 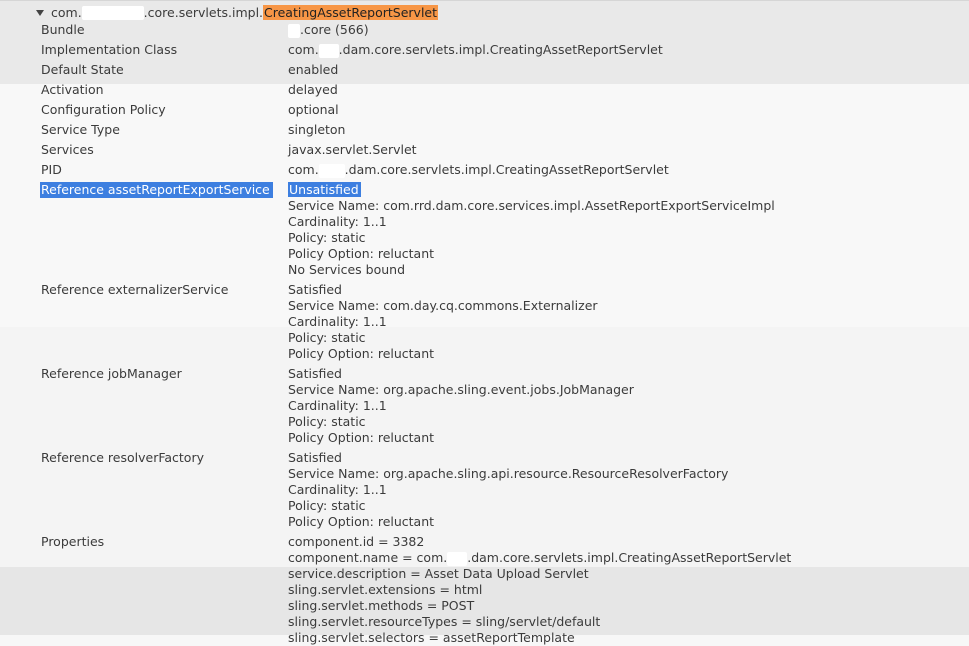 I want to click on detail-value-line: component.id = 3382, so click(x=356, y=541).